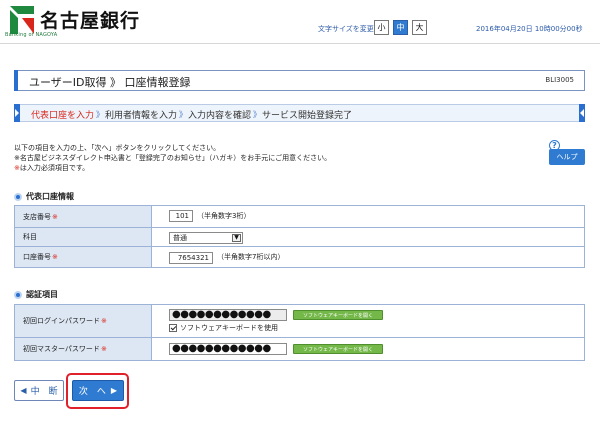  Describe the element at coordinates (228, 349) in the screenshot. I see `master-password-input: ●●●●●●●●●●●●` at that location.